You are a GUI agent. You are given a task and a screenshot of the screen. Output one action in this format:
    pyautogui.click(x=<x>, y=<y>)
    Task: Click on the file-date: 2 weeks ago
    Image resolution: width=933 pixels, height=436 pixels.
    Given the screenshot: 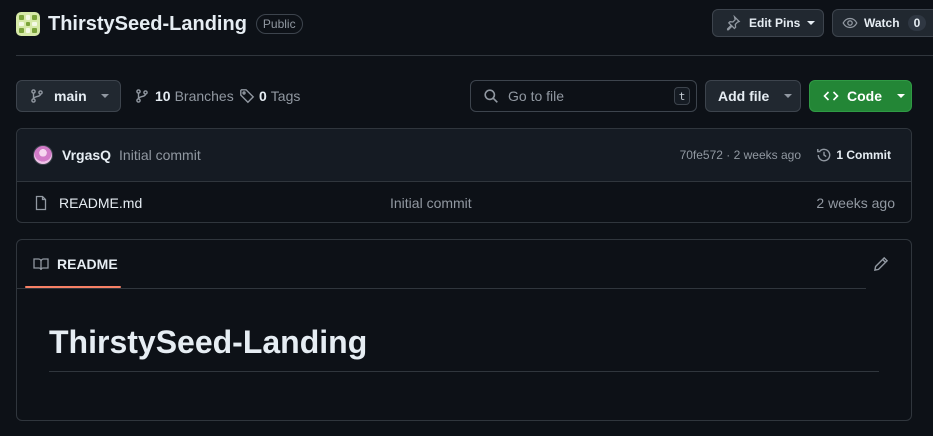 What is the action you would take?
    pyautogui.click(x=855, y=202)
    